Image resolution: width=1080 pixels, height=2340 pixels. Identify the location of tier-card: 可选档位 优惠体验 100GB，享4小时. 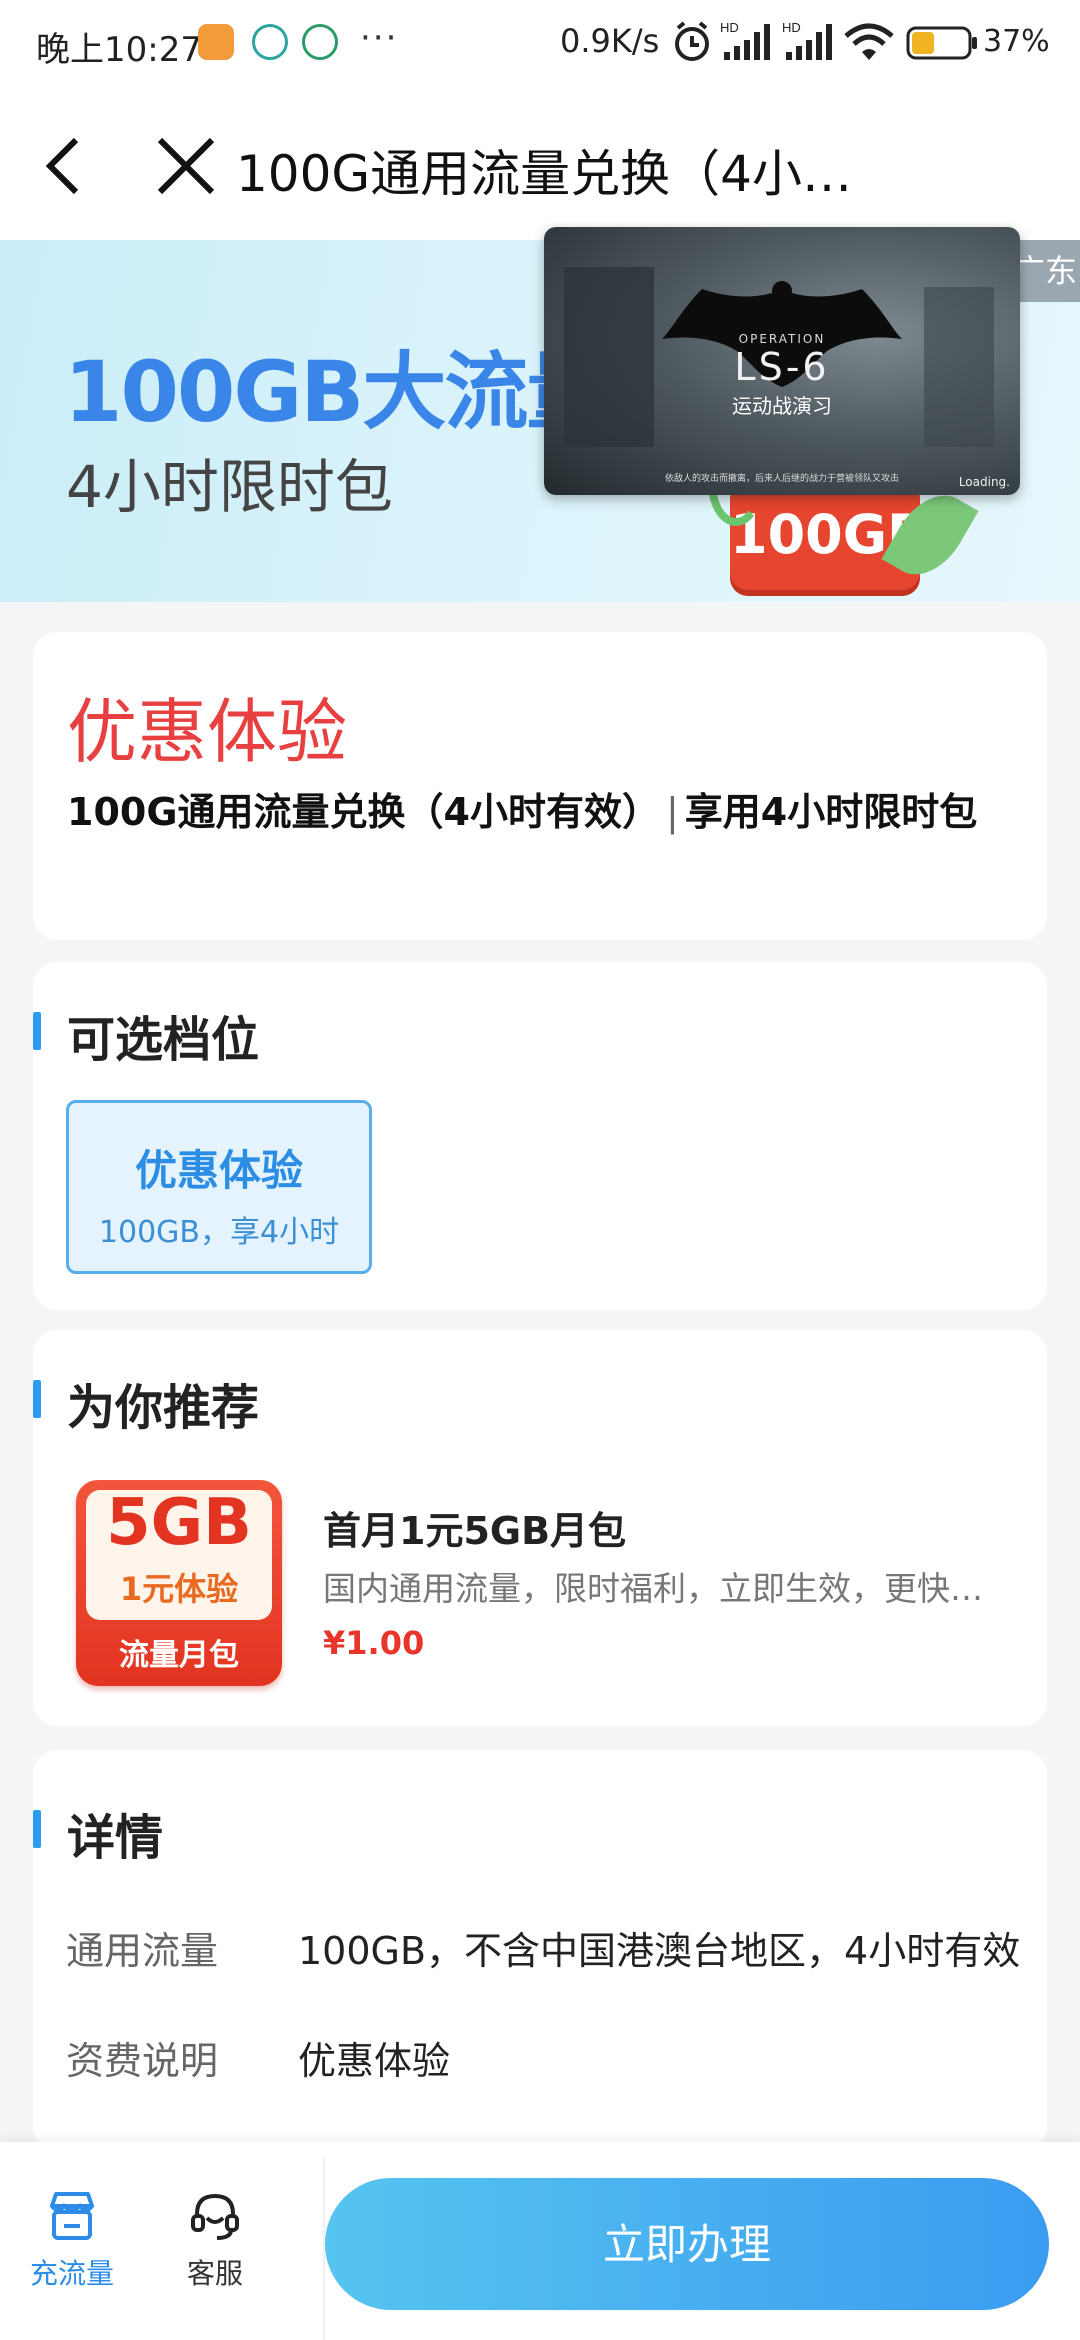
(539, 1136).